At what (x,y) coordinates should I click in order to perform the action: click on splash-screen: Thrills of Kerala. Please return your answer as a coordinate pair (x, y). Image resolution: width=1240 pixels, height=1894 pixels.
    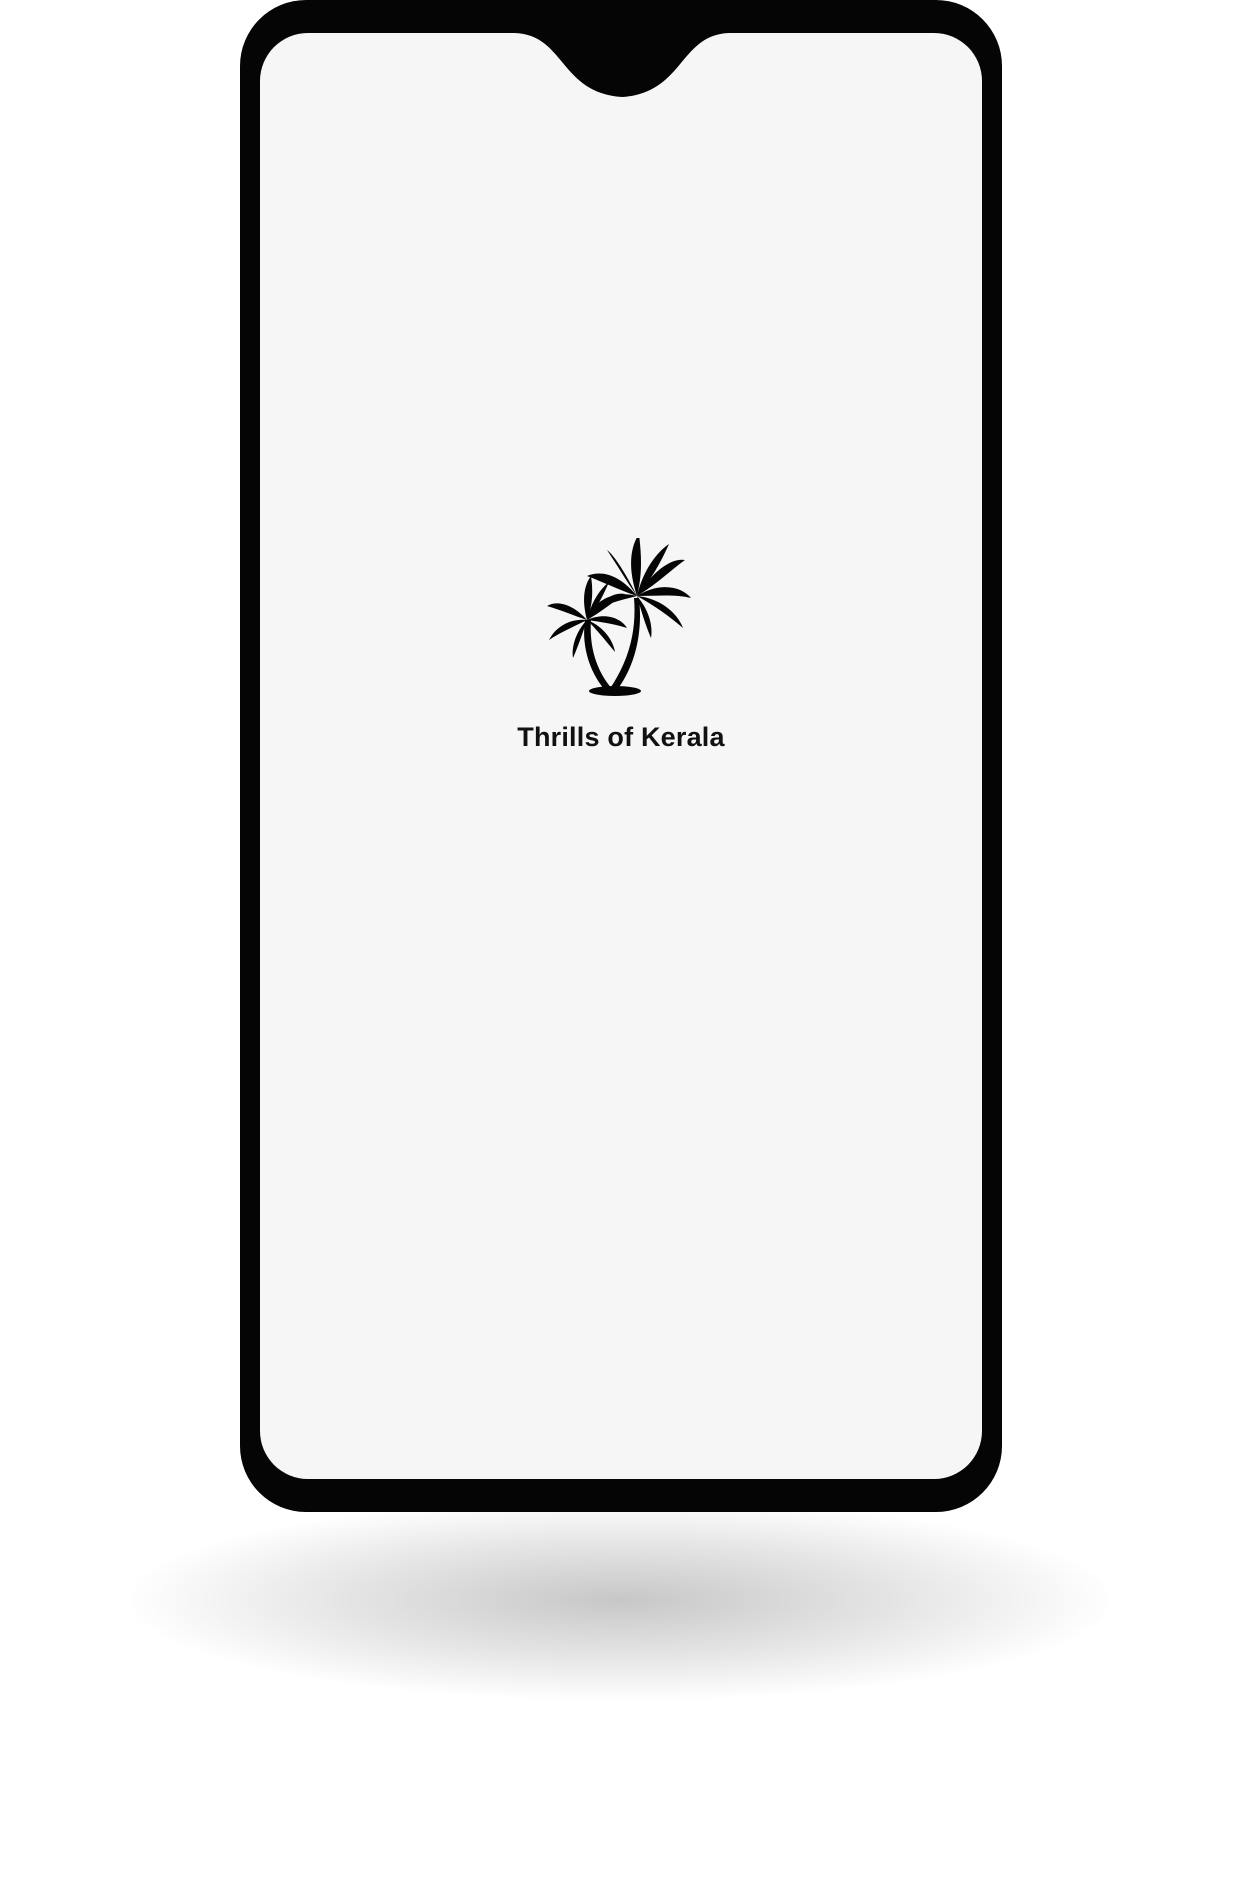
    Looking at the image, I should click on (621, 645).